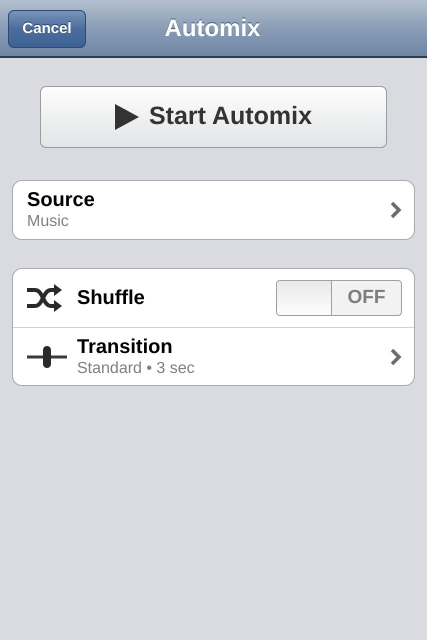 This screenshot has height=640, width=427. I want to click on start-automix-button: Start Automix, so click(213, 117).